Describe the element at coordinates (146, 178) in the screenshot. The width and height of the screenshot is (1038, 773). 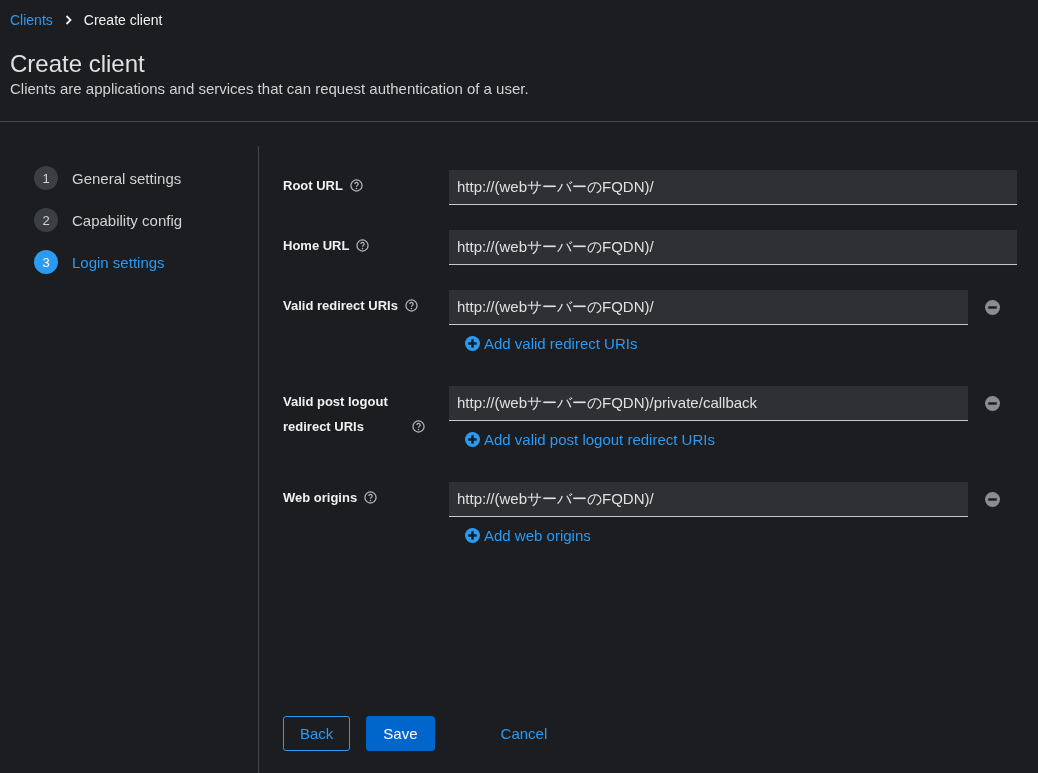
I see `wizard-step: 1 General settings` at that location.